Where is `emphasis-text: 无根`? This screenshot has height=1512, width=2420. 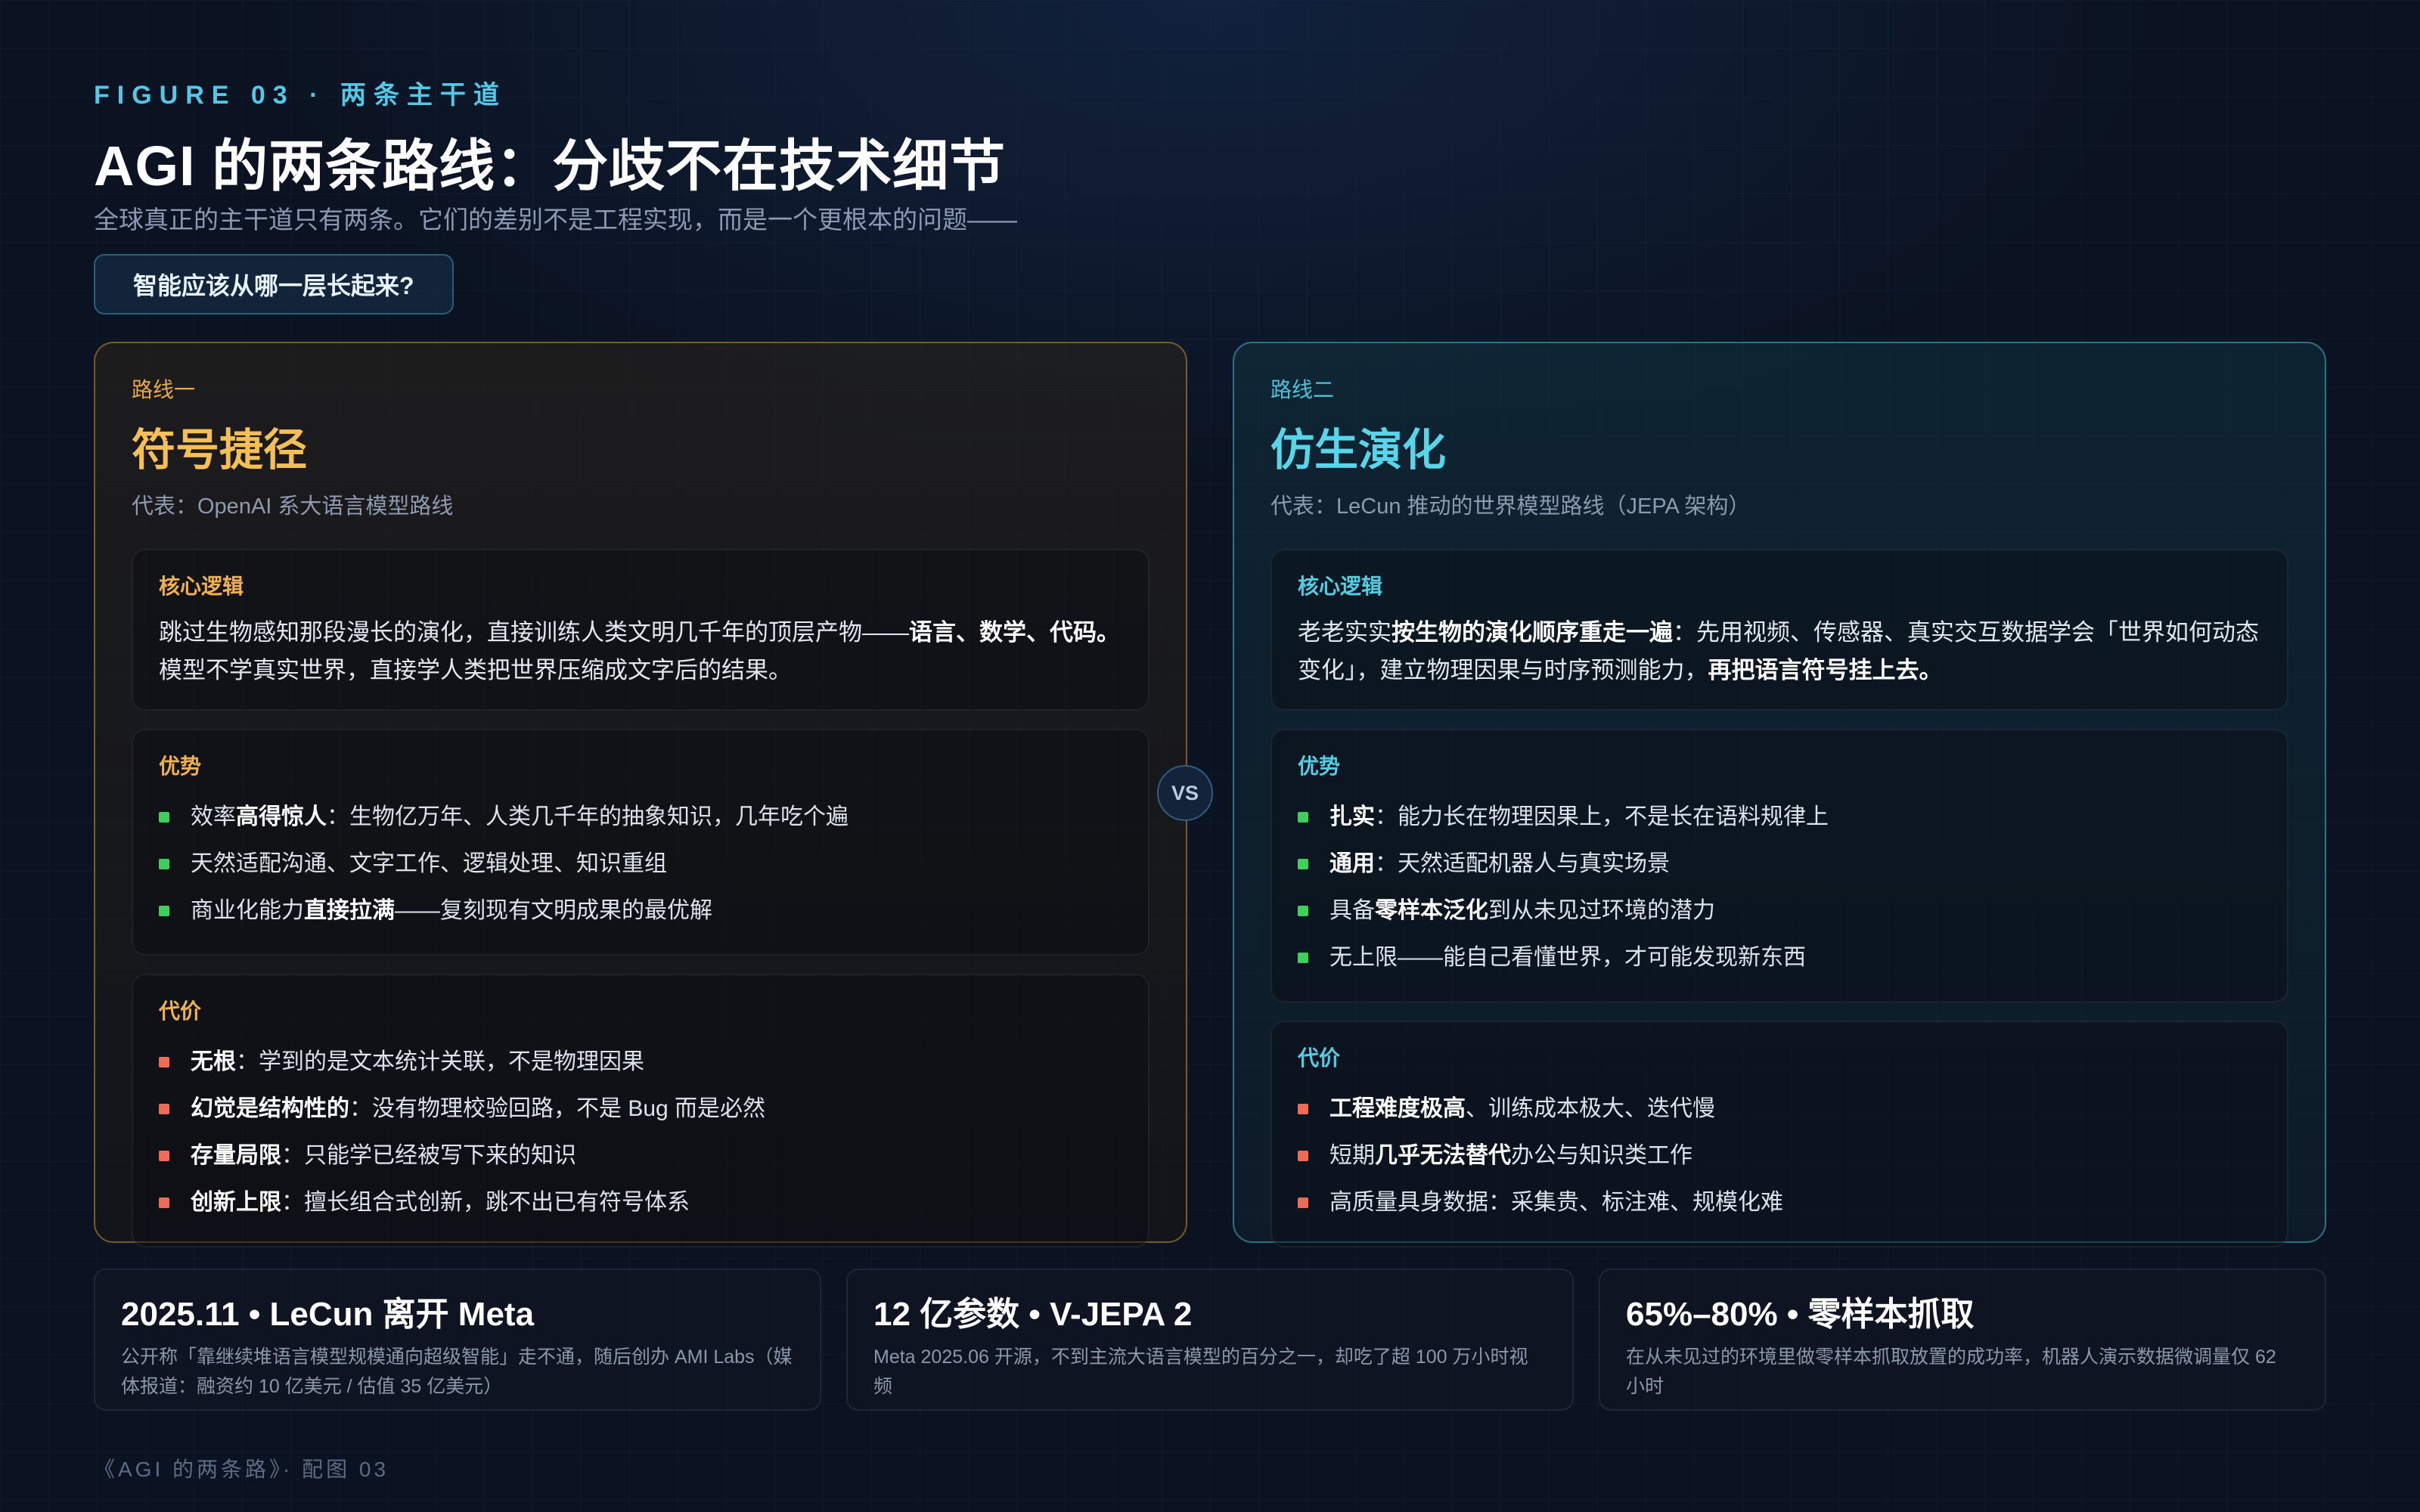
emphasis-text: 无根 is located at coordinates (214, 1061).